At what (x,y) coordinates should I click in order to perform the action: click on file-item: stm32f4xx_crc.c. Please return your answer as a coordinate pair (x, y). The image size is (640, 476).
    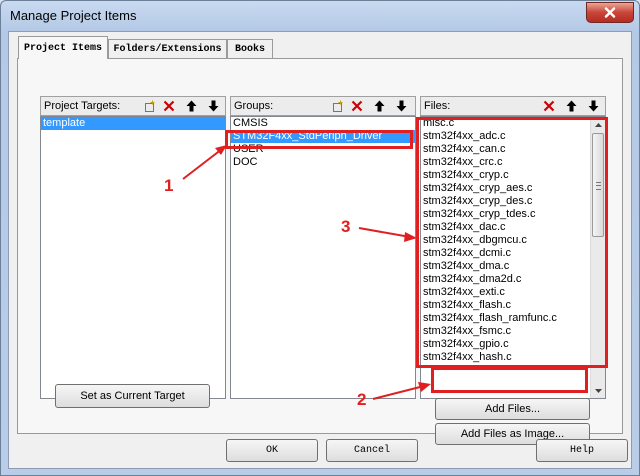
    Looking at the image, I should click on (513, 162).